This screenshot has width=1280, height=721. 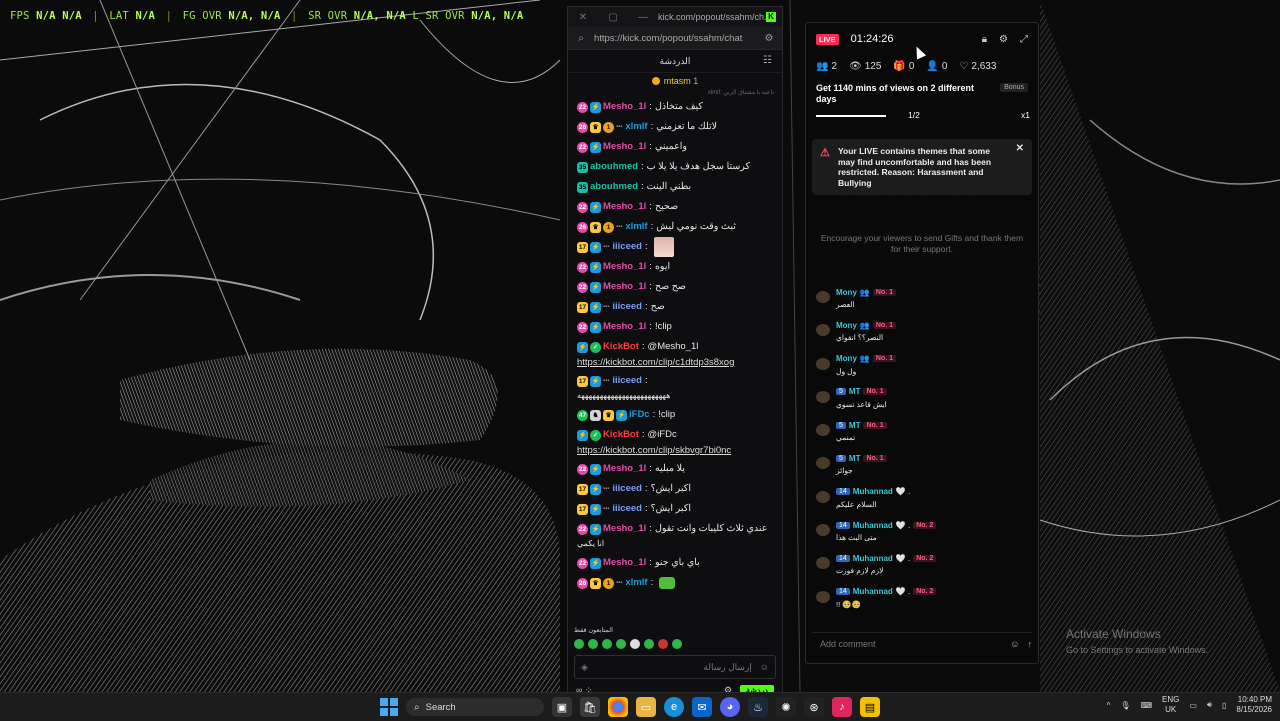 I want to click on url-text: https://kick.com/popout/ssahm/chat, so click(x=675, y=38).